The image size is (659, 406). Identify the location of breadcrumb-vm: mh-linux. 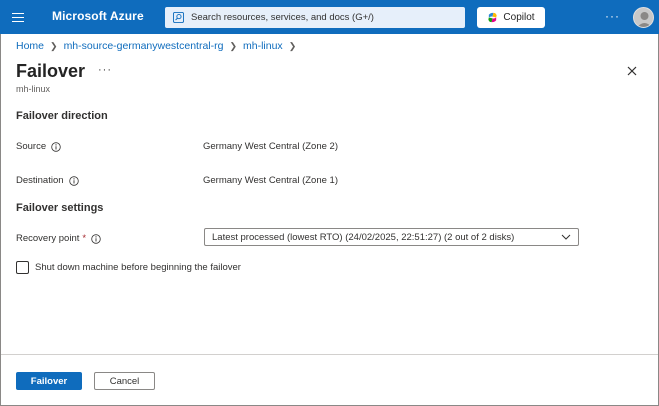
(263, 46).